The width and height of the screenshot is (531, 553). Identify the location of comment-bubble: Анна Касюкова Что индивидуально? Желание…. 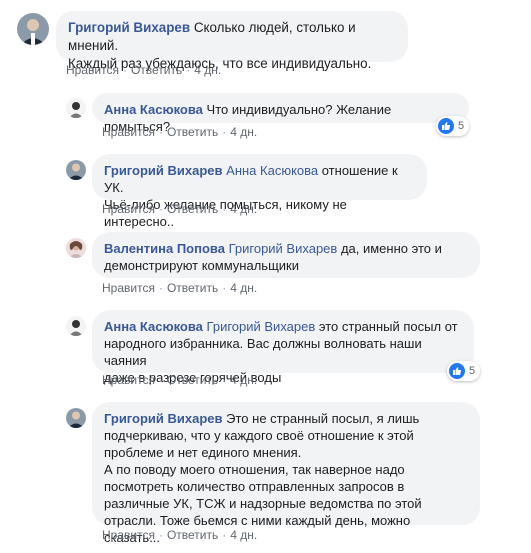
(280, 113).